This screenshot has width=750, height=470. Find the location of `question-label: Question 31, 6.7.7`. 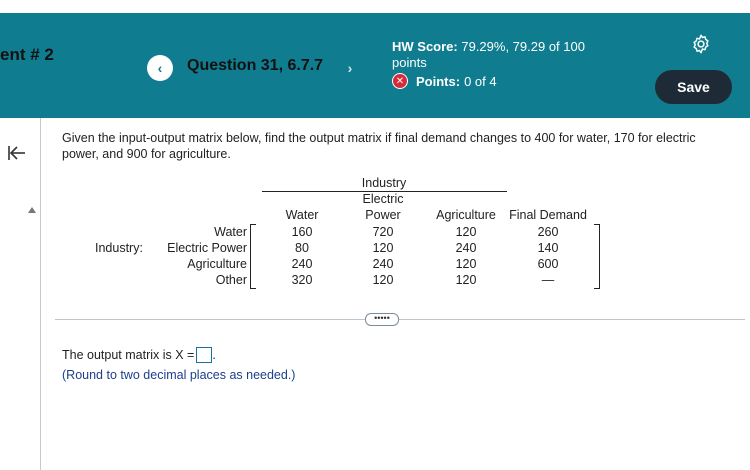

question-label: Question 31, 6.7.7 is located at coordinates (255, 65).